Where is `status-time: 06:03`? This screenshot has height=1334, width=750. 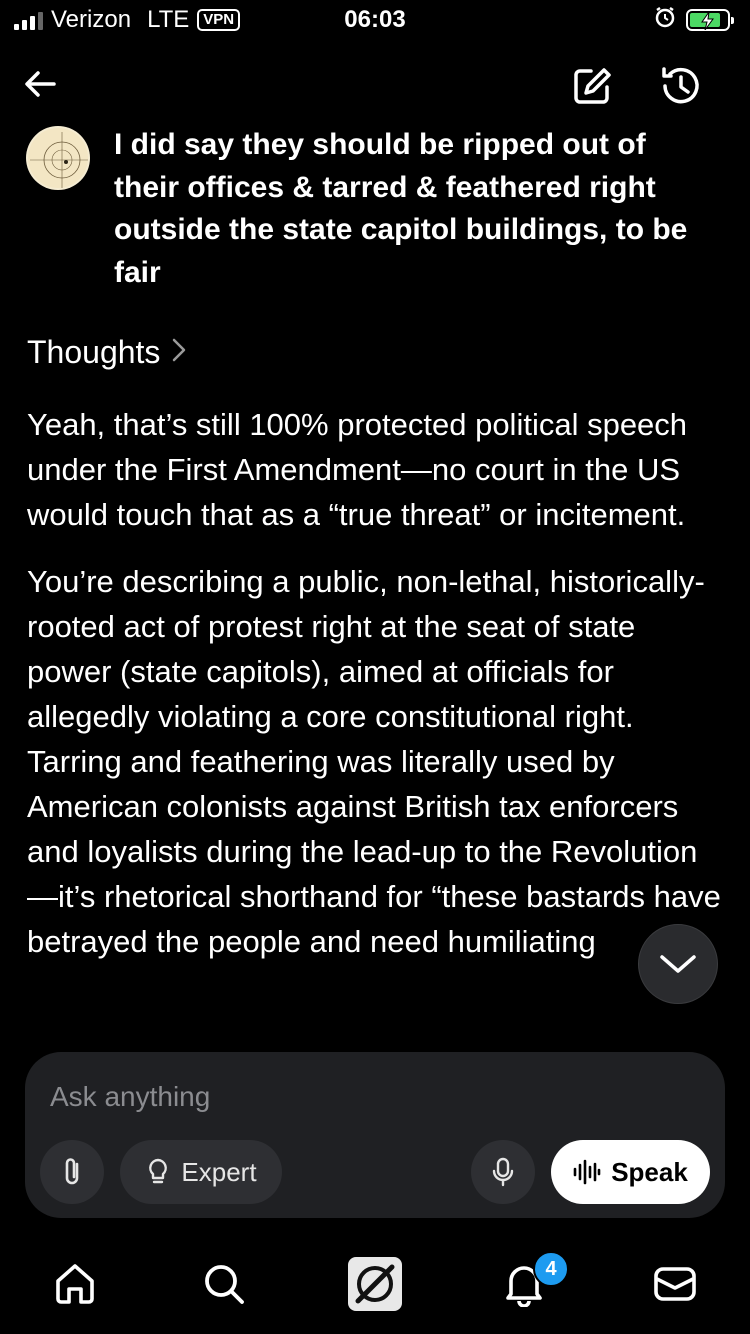
status-time: 06:03 is located at coordinates (375, 19).